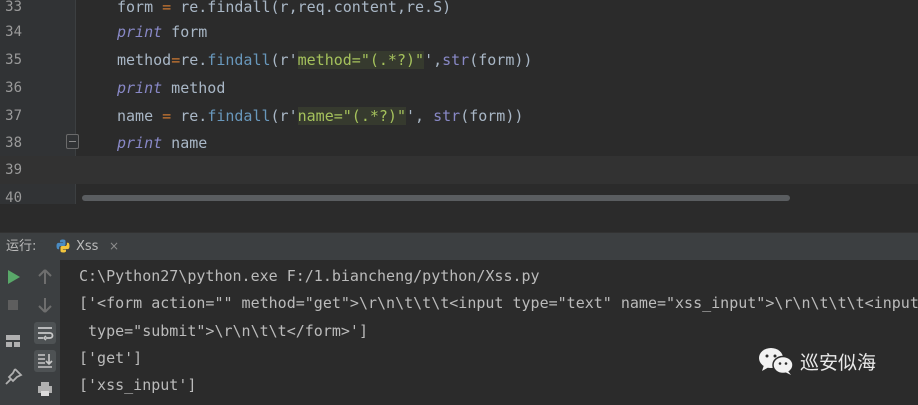  Describe the element at coordinates (45, 361) in the screenshot. I see `scroll-to-end-icon` at that location.